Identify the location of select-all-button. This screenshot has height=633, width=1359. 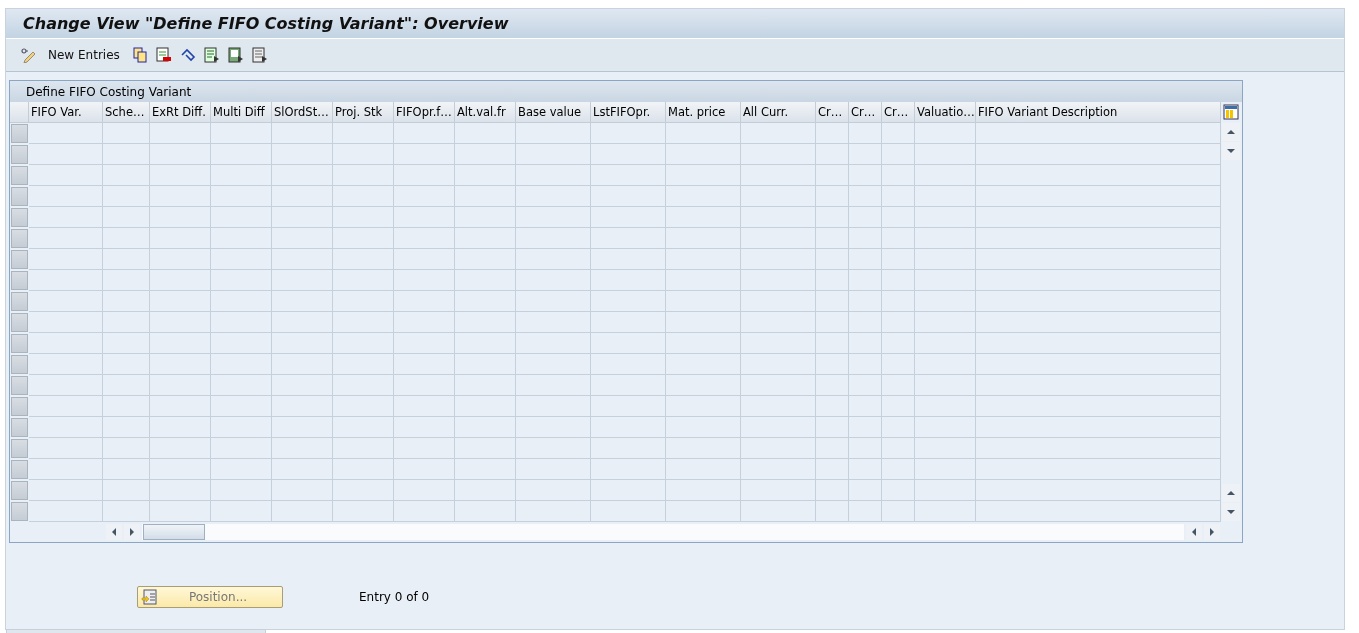
(19, 112).